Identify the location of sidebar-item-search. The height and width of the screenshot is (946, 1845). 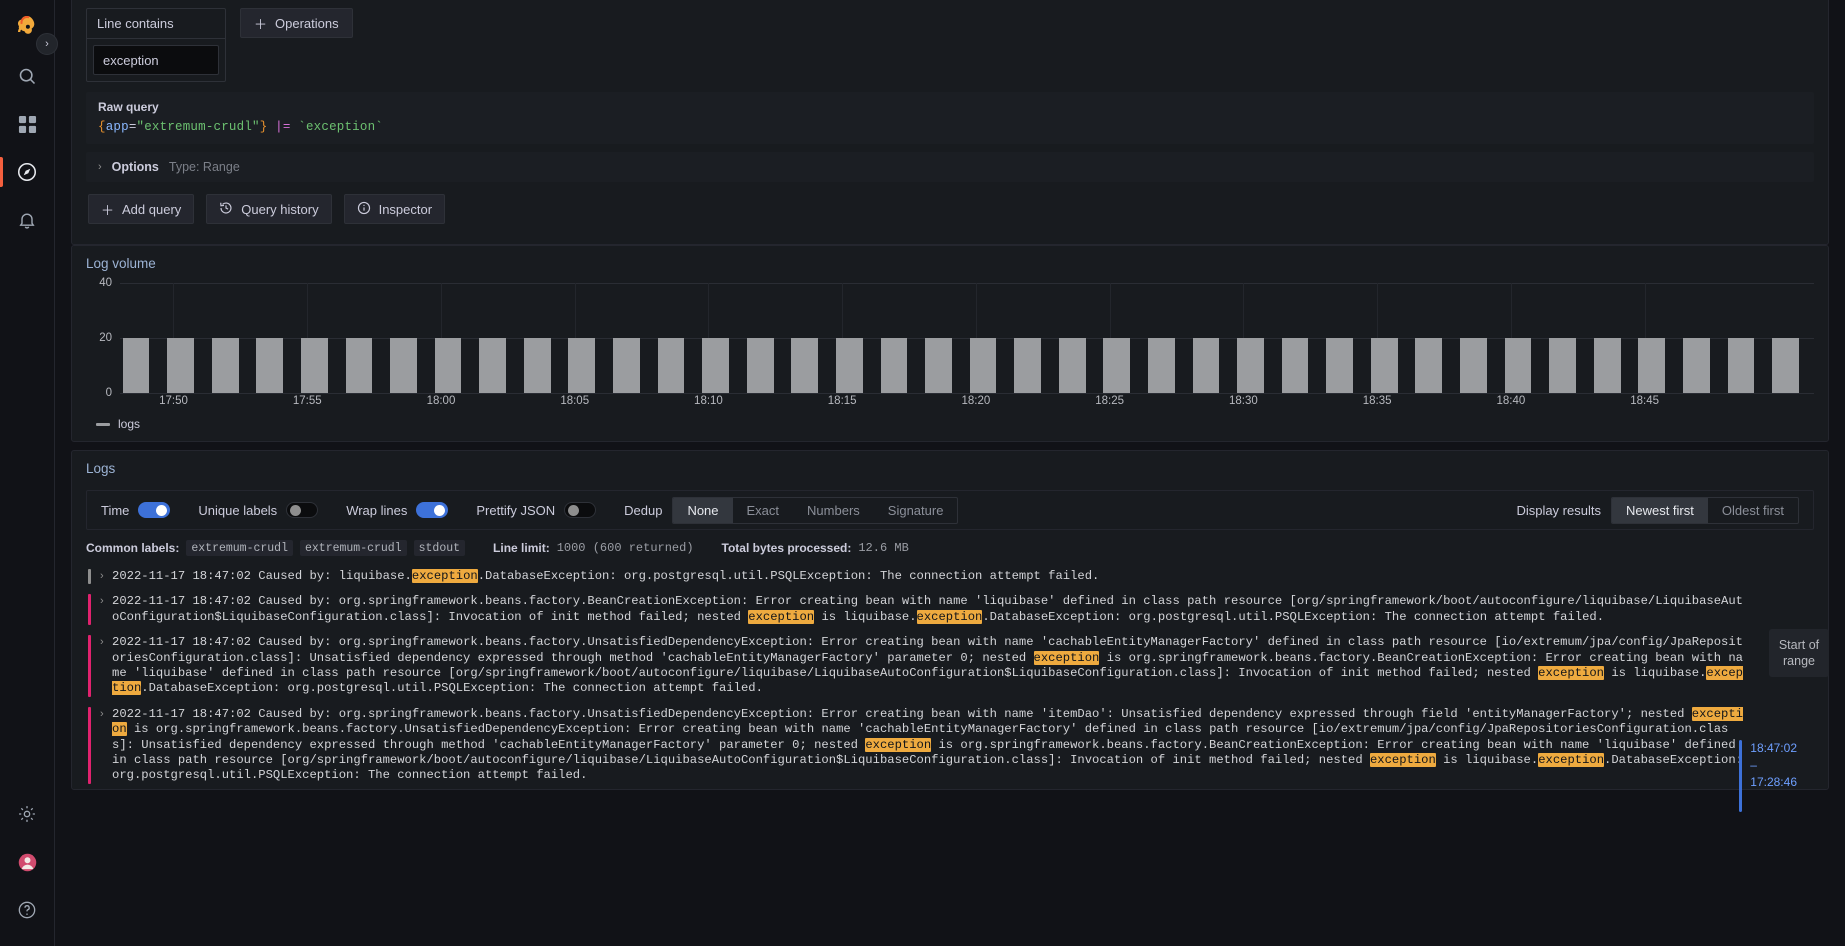
(27, 76).